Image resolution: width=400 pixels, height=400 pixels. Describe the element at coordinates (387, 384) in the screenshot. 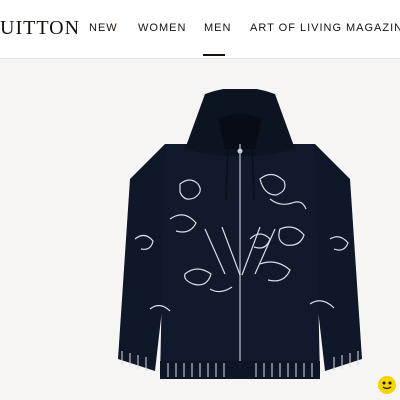

I see `yellow-sticker-icon` at that location.